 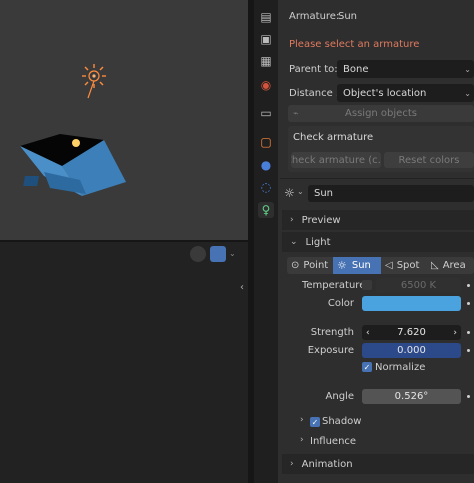 I want to click on assign-objects-button: ⌁ Assign objects, so click(x=381, y=113).